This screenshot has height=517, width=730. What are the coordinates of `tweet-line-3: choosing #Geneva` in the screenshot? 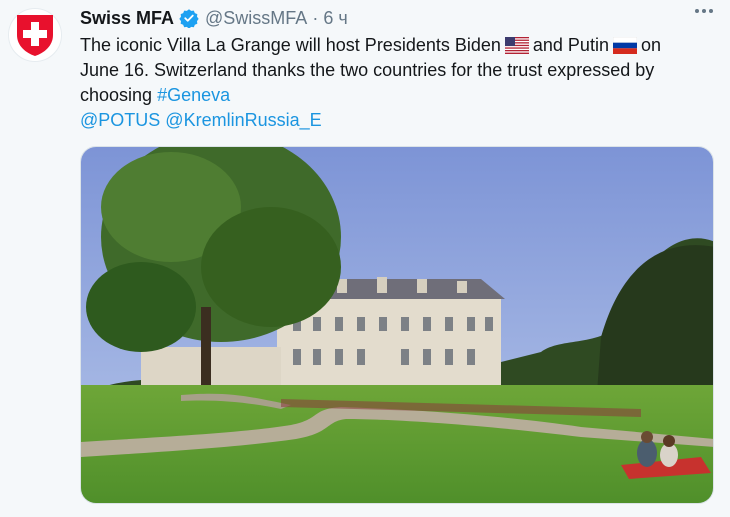 It's located at (397, 95).